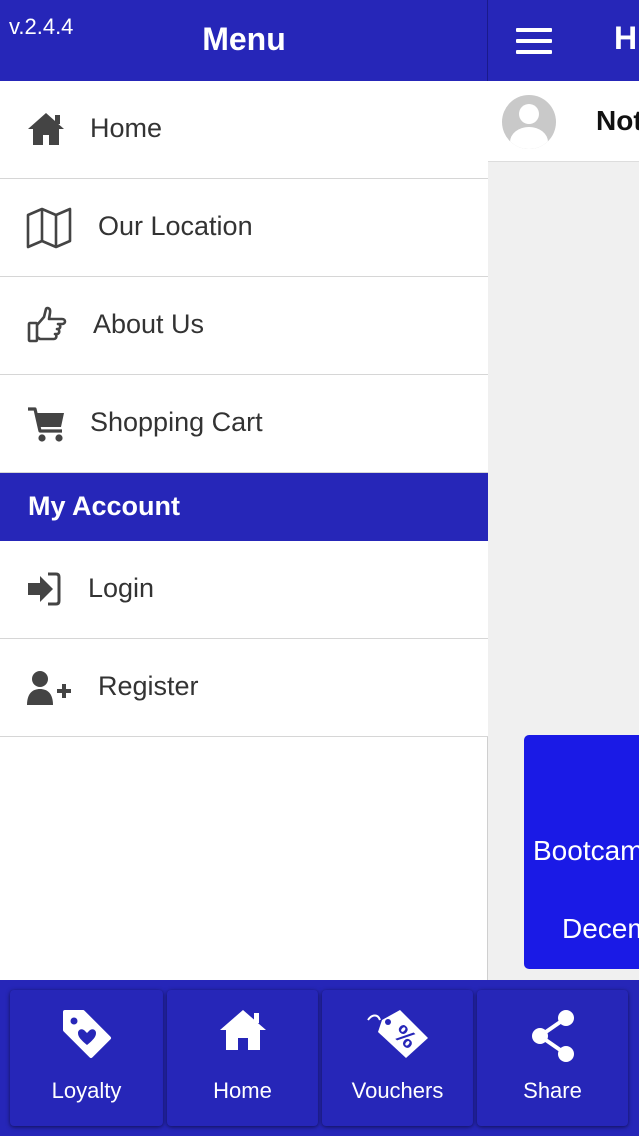 The image size is (639, 1136). Describe the element at coordinates (563, 121) in the screenshot. I see `user-strip: Not` at that location.